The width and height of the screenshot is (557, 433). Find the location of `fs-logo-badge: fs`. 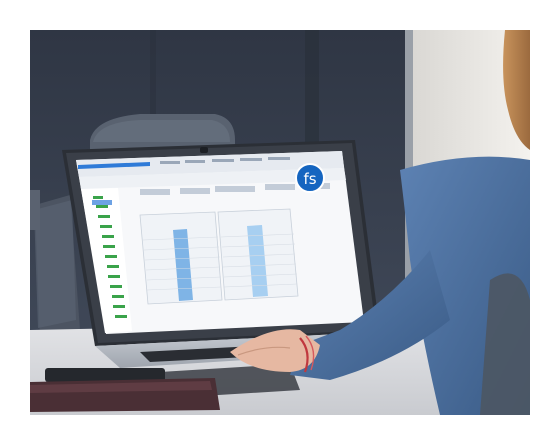

fs-logo-badge: fs is located at coordinates (310, 178).